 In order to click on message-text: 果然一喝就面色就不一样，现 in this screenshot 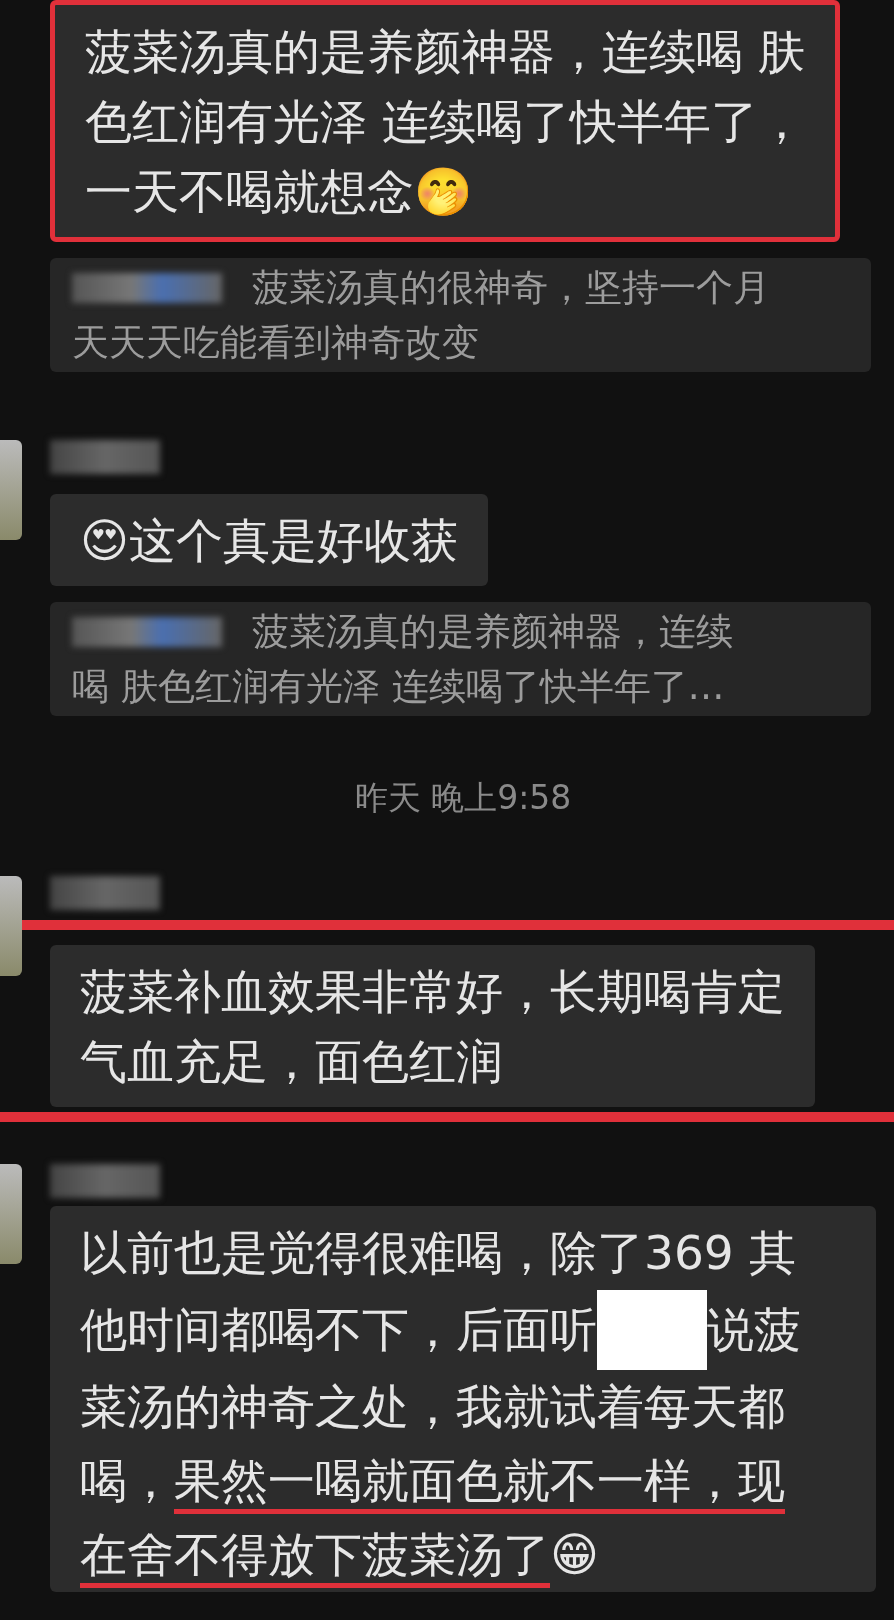, I will do `click(479, 1481)`.